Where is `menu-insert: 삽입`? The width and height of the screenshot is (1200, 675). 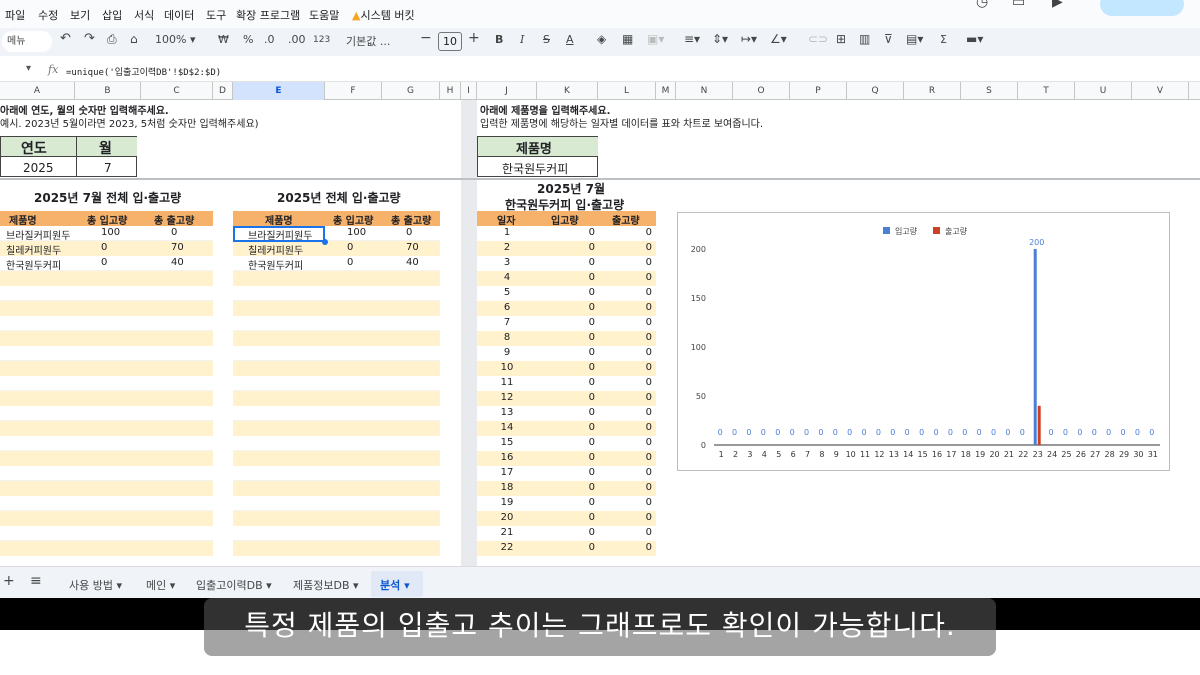 menu-insert: 삽입 is located at coordinates (112, 15).